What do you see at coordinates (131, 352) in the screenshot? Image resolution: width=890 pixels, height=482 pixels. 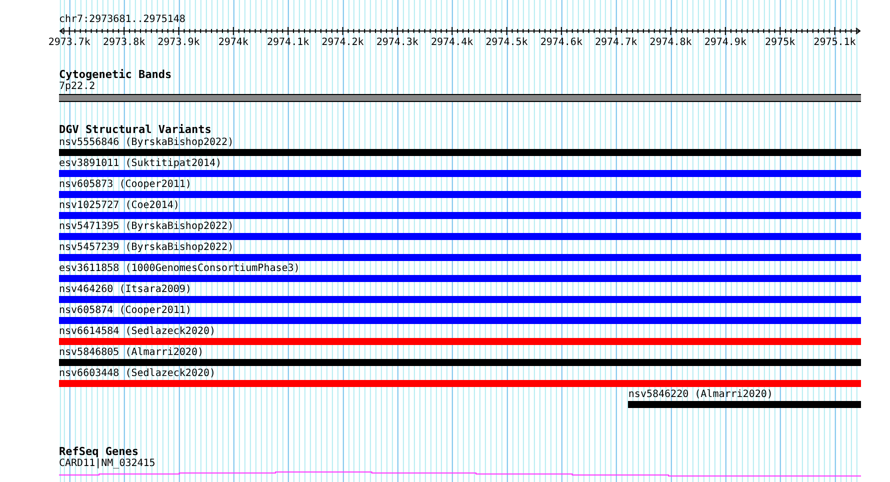 I see `variant-label: nsv5846805 (Almarri2020)` at bounding box center [131, 352].